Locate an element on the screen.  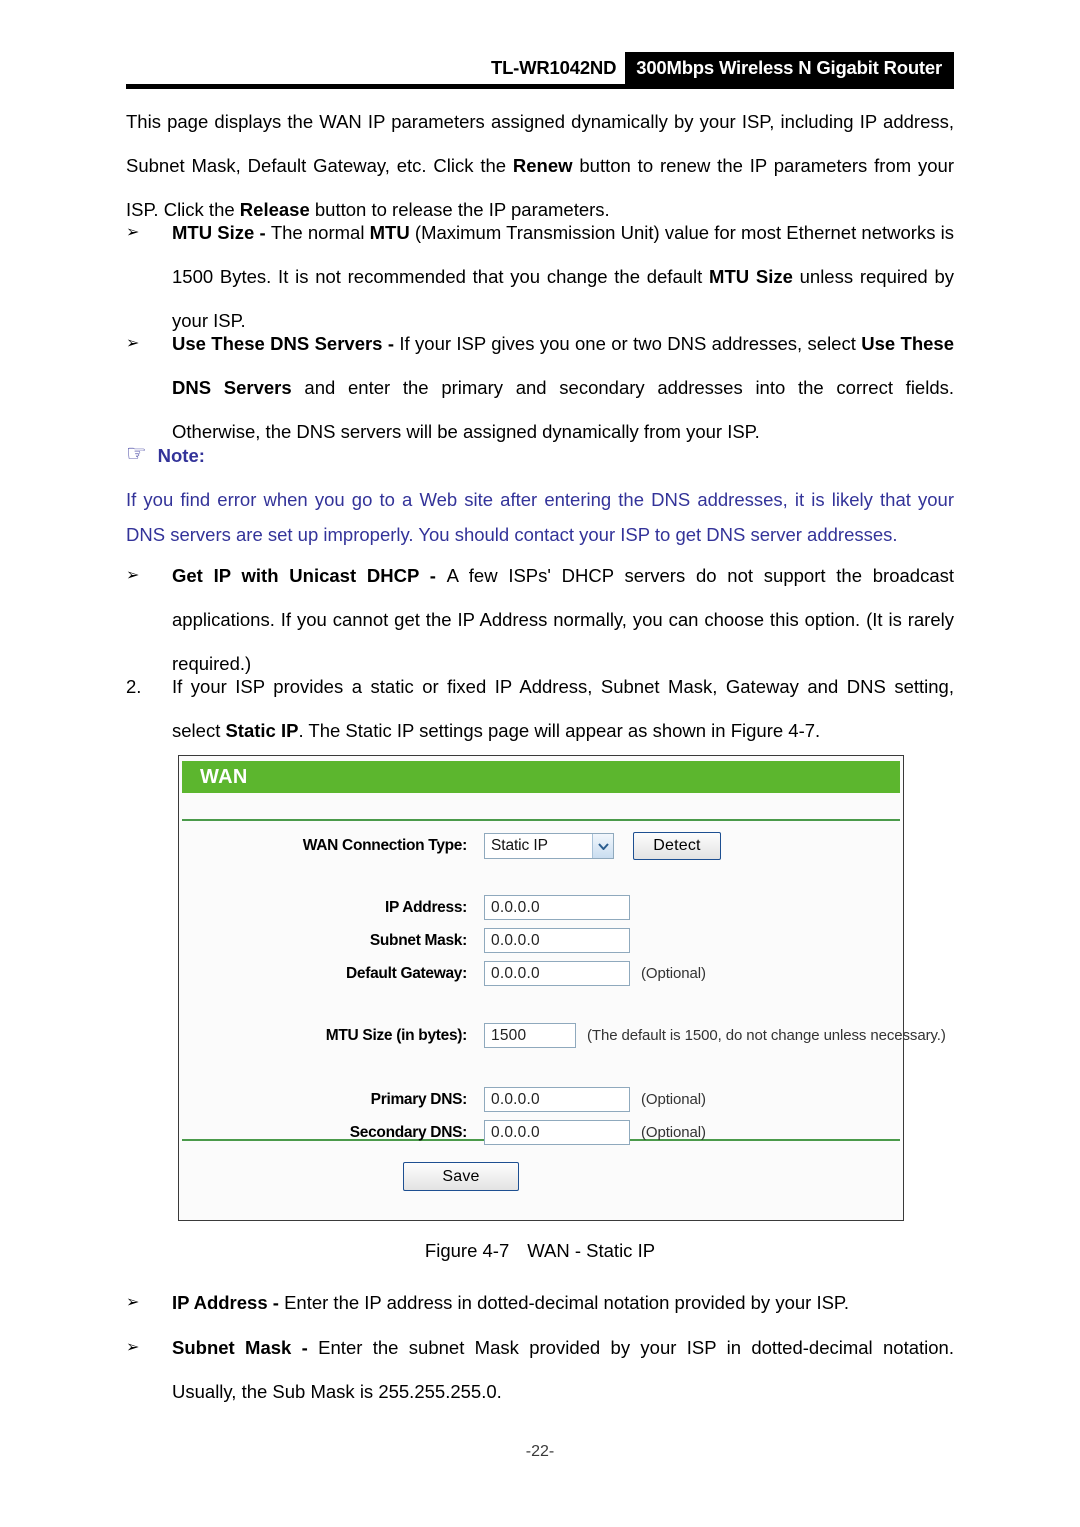
static-ip-keyword: Static IP is located at coordinates (262, 730).